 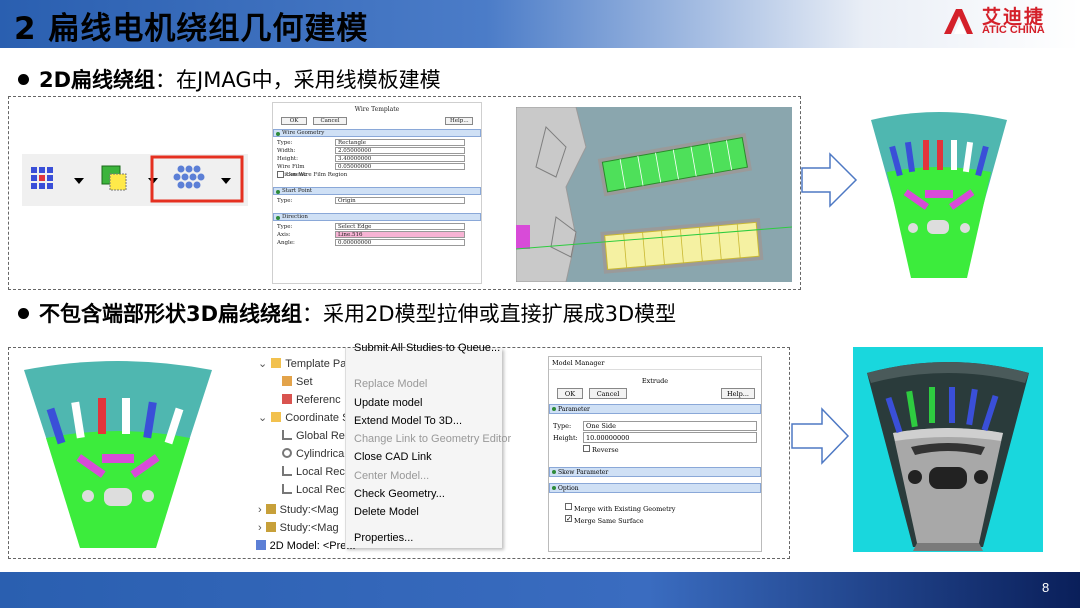 I want to click on tree-item-cylindrical: Cylindrica, so click(x=313, y=454).